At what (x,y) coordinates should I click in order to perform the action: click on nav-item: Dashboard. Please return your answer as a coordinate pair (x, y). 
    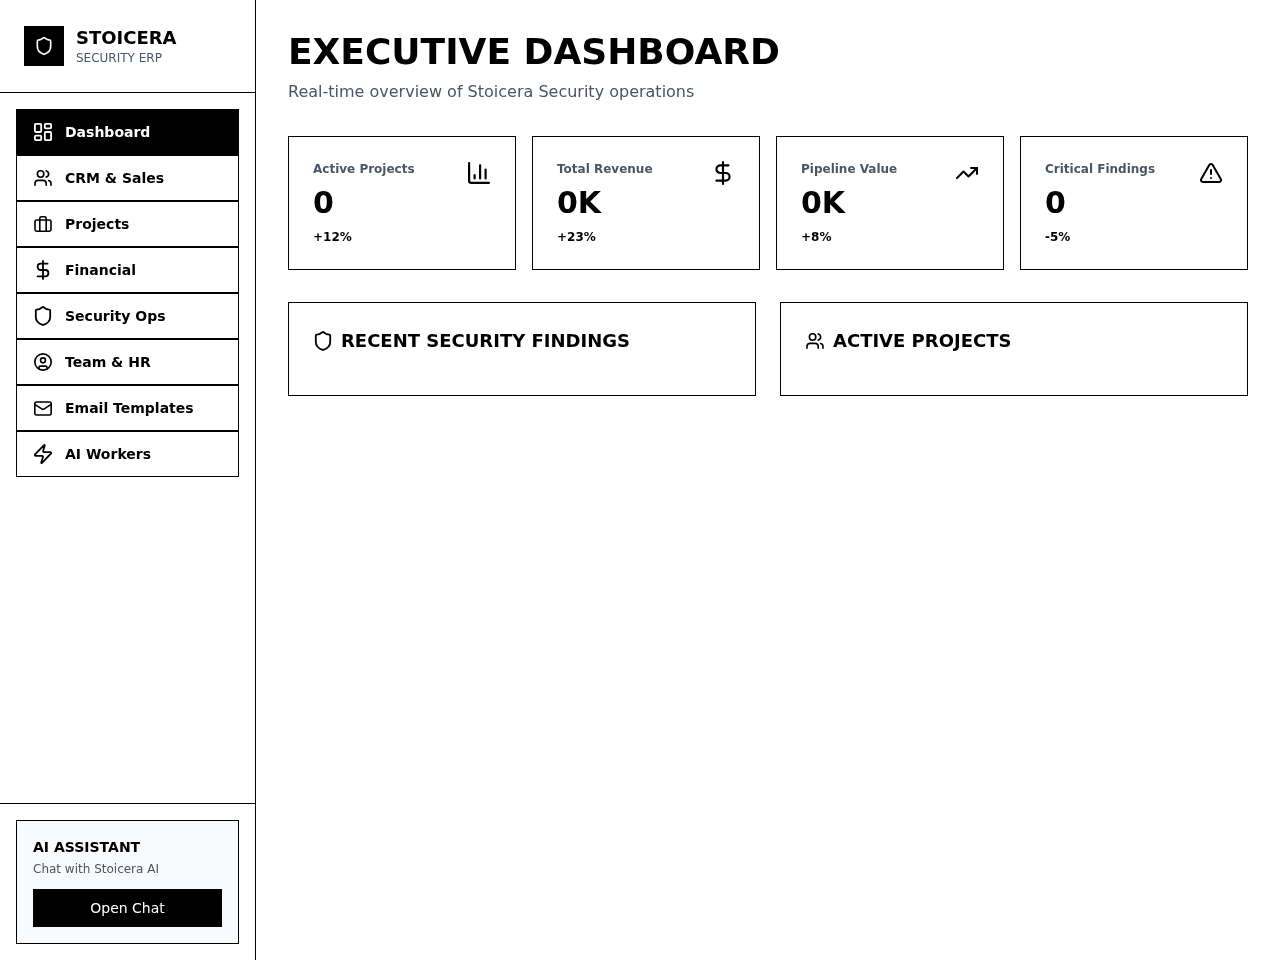
    Looking at the image, I should click on (127, 132).